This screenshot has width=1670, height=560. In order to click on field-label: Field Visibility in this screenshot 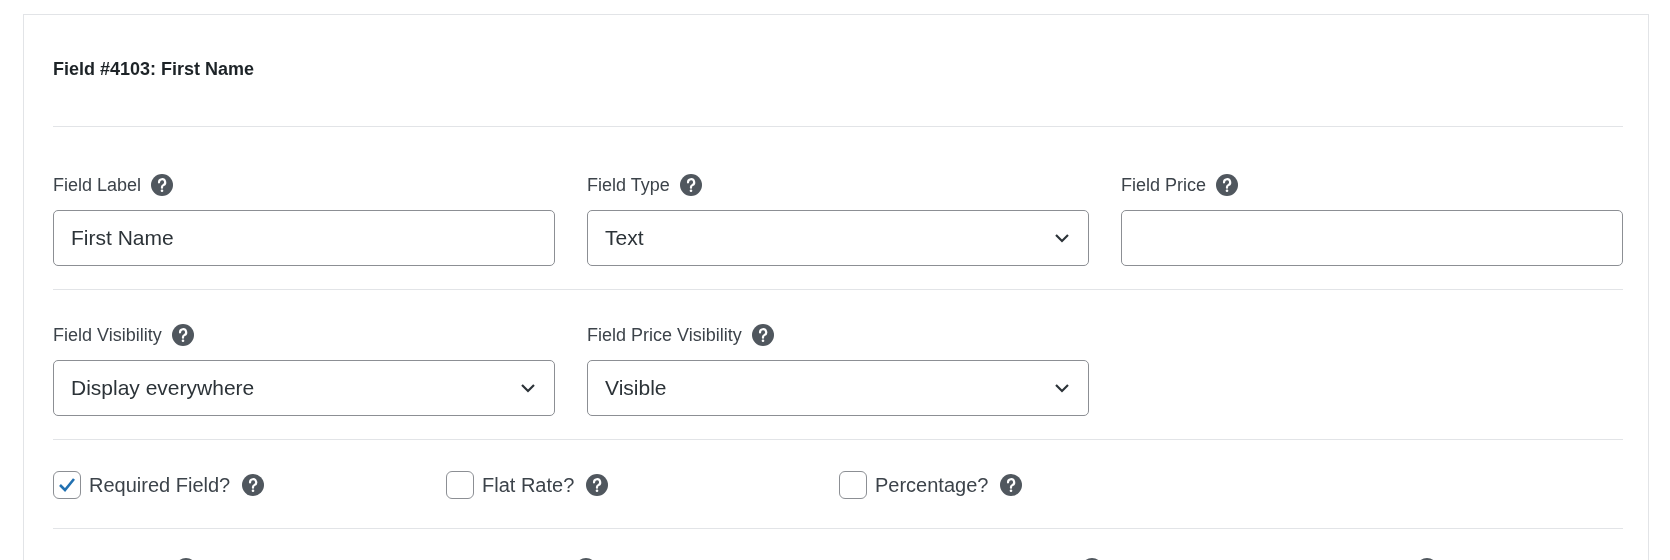, I will do `click(107, 335)`.